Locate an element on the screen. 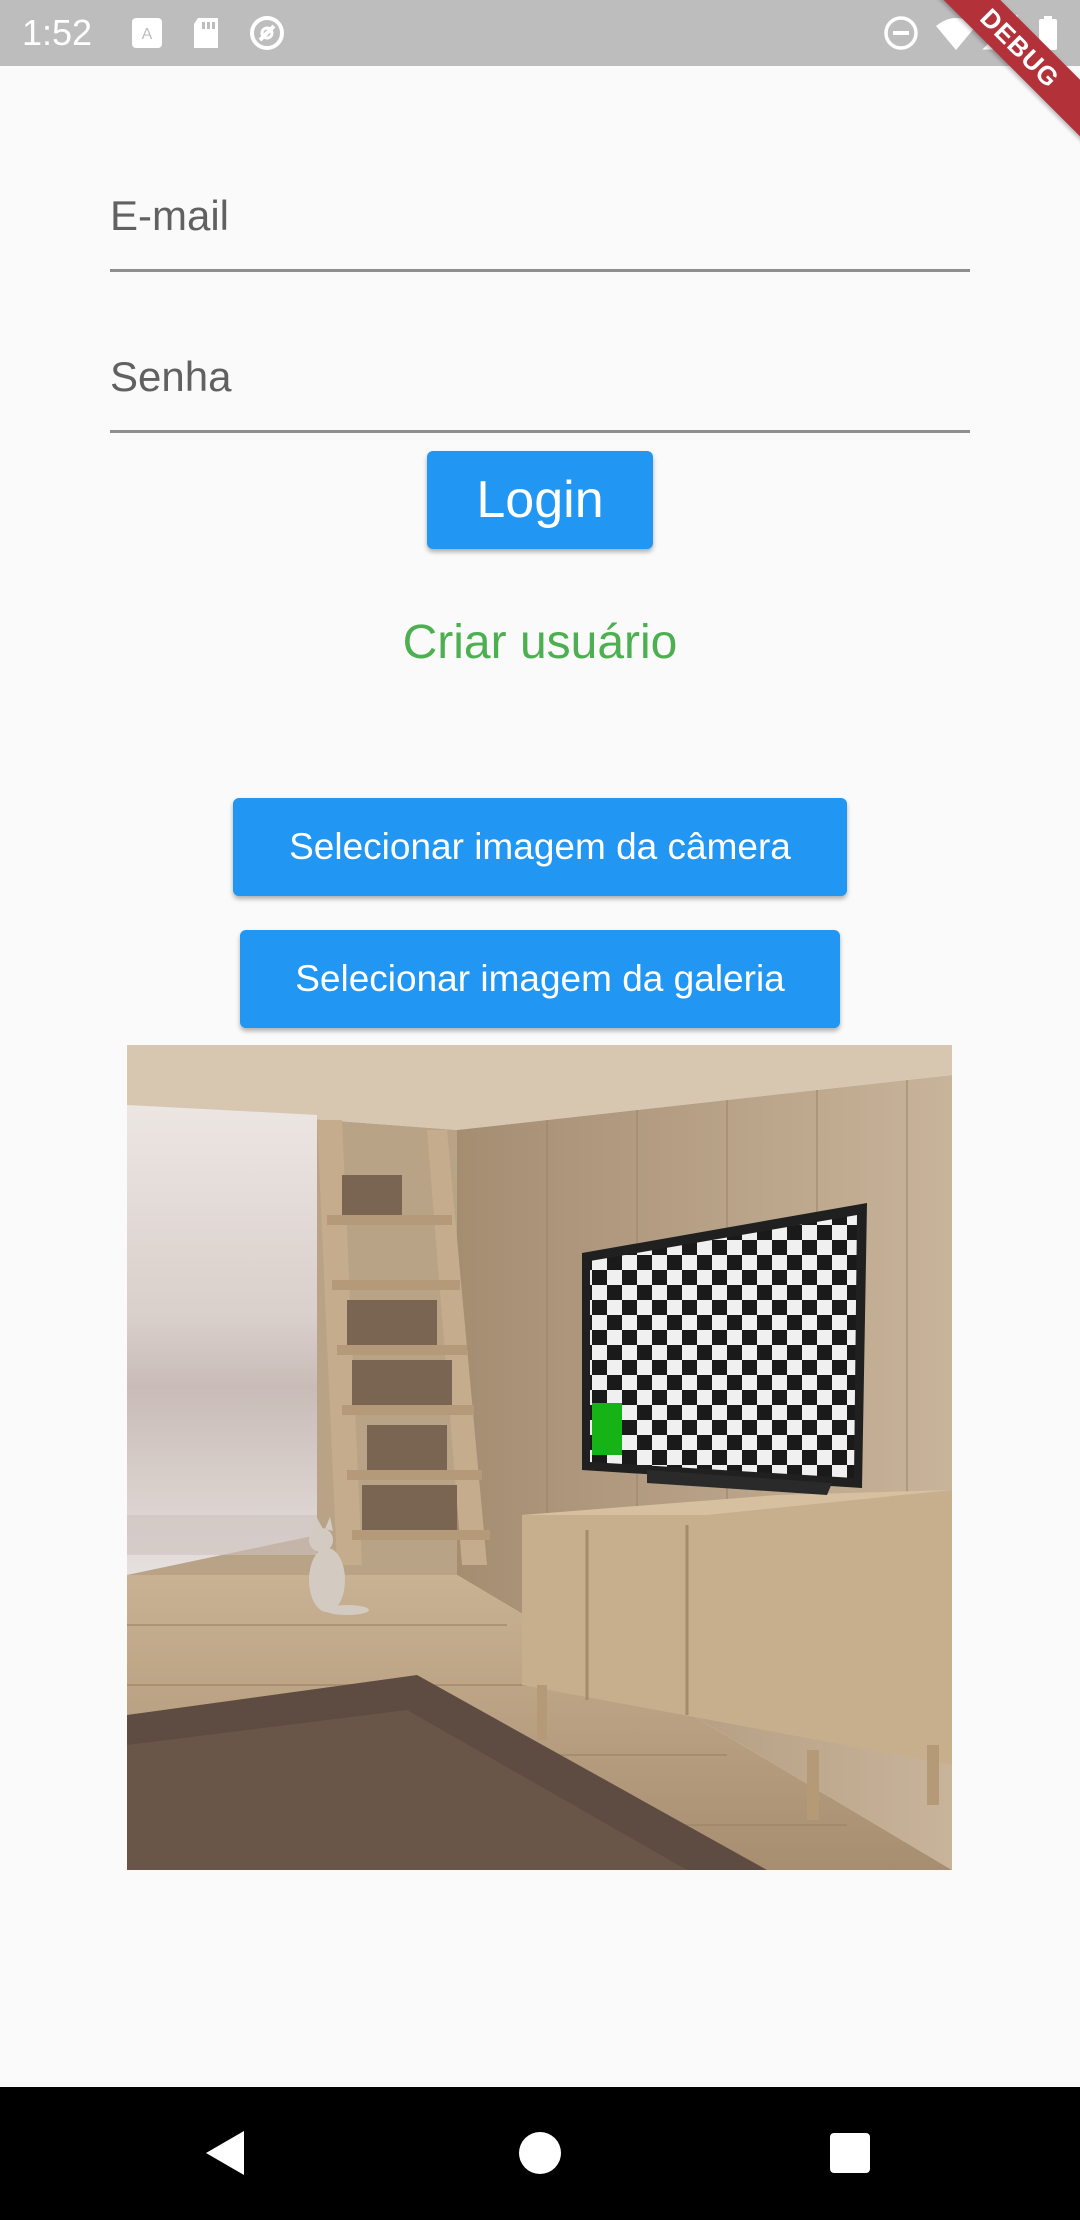 The image size is (1080, 2220). do-not-disturb-icon is located at coordinates (901, 33).